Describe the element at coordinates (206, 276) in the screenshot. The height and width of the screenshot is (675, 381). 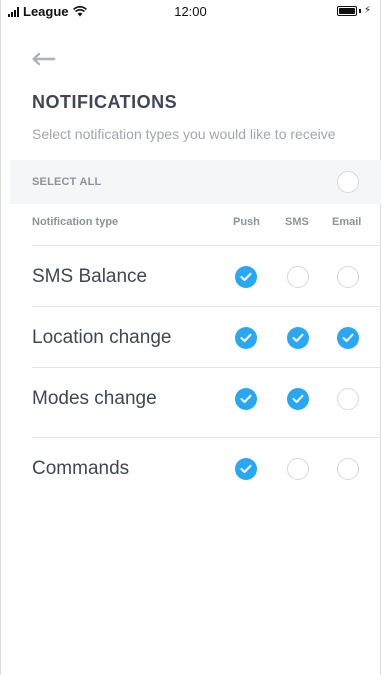
I see `table-row: SMS Balance` at that location.